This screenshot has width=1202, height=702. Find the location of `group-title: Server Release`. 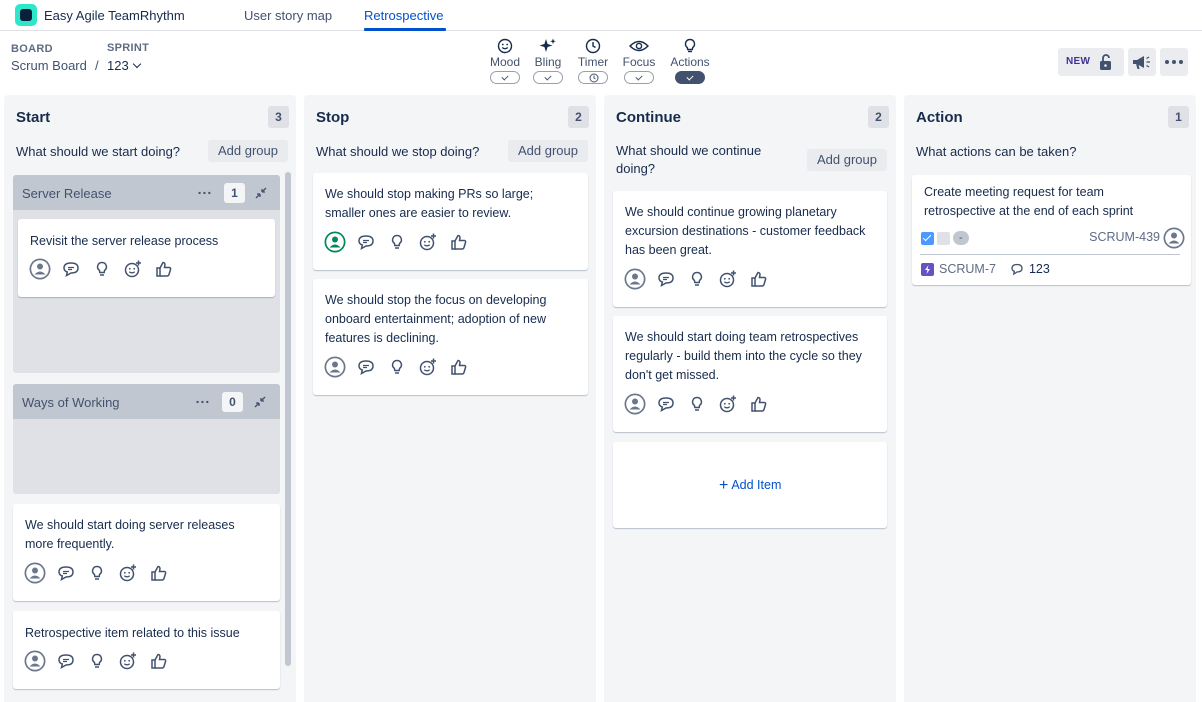

group-title: Server Release is located at coordinates (67, 193).